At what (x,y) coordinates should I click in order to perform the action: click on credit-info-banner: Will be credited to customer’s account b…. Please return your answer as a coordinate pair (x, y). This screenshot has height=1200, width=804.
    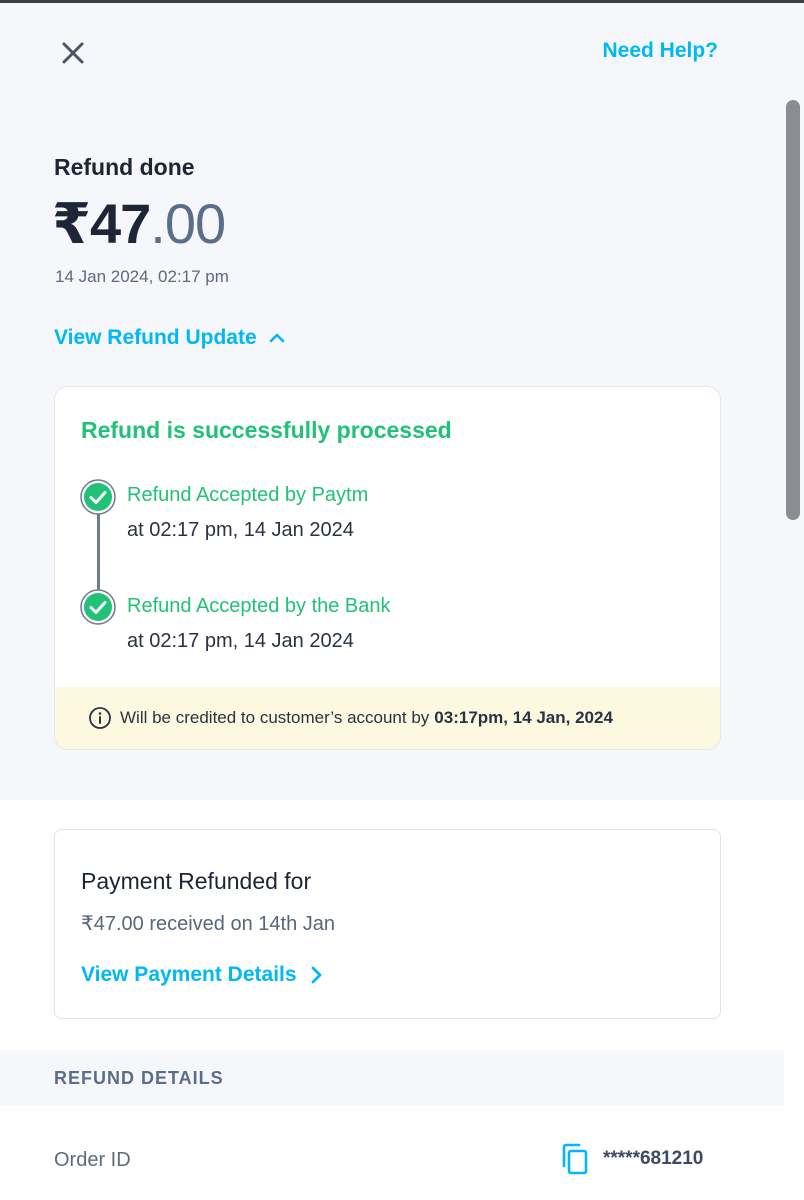
    Looking at the image, I should click on (387, 718).